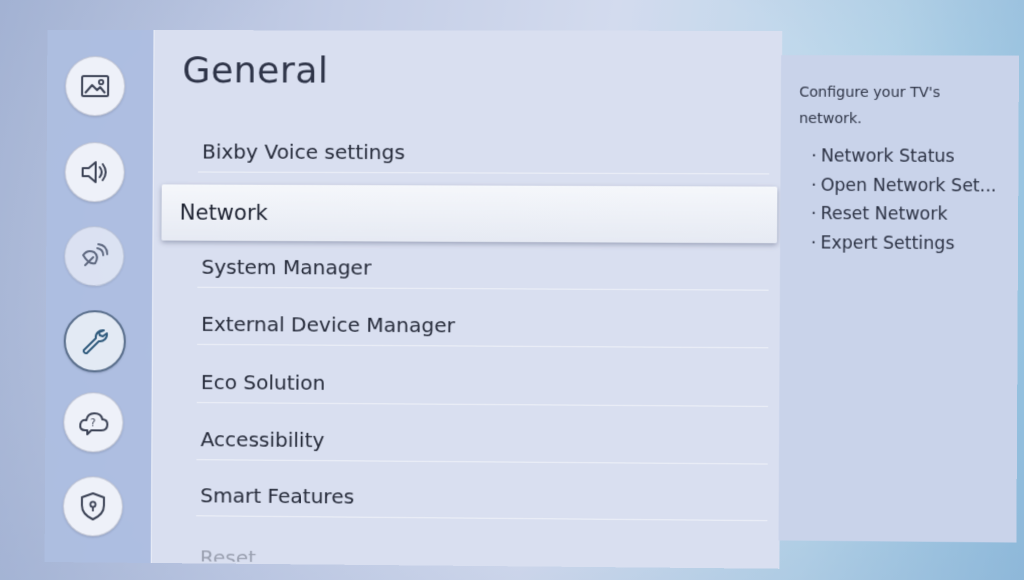  Describe the element at coordinates (482, 498) in the screenshot. I see `menu-item-smart-features: Smart Features` at that location.